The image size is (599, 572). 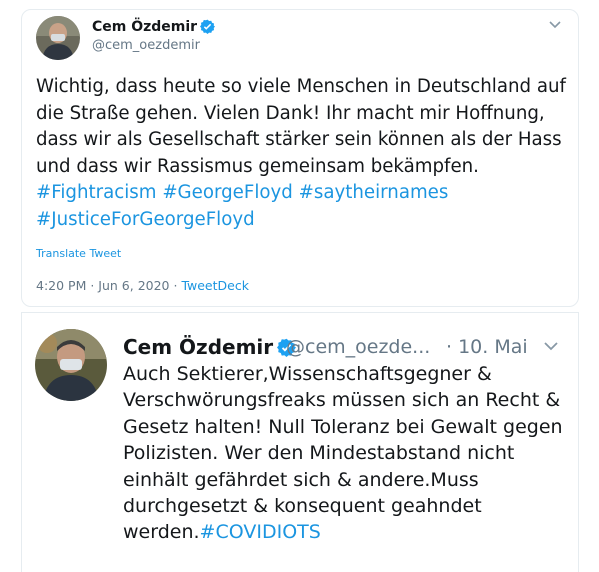 I want to click on tweet-timestamp: 4:20 PM · Jun 6, 2020 · TweetDeck, so click(x=142, y=285).